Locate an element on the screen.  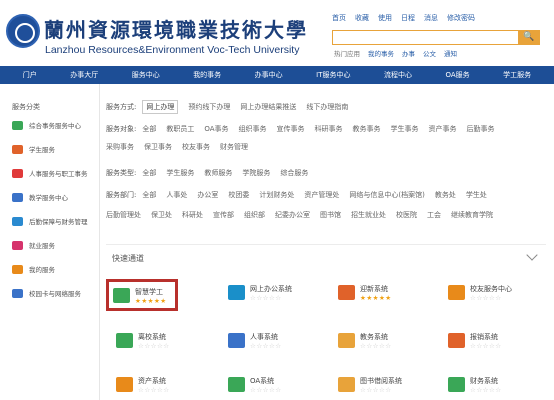
toplink-favorites: 收藏 is located at coordinates (362, 18).